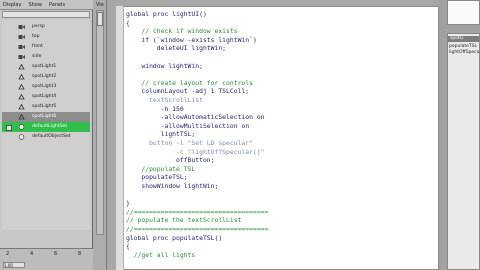 Image resolution: width=480 pixels, height=270 pixels. I want to click on outliner-item-label: front, so click(37, 46).